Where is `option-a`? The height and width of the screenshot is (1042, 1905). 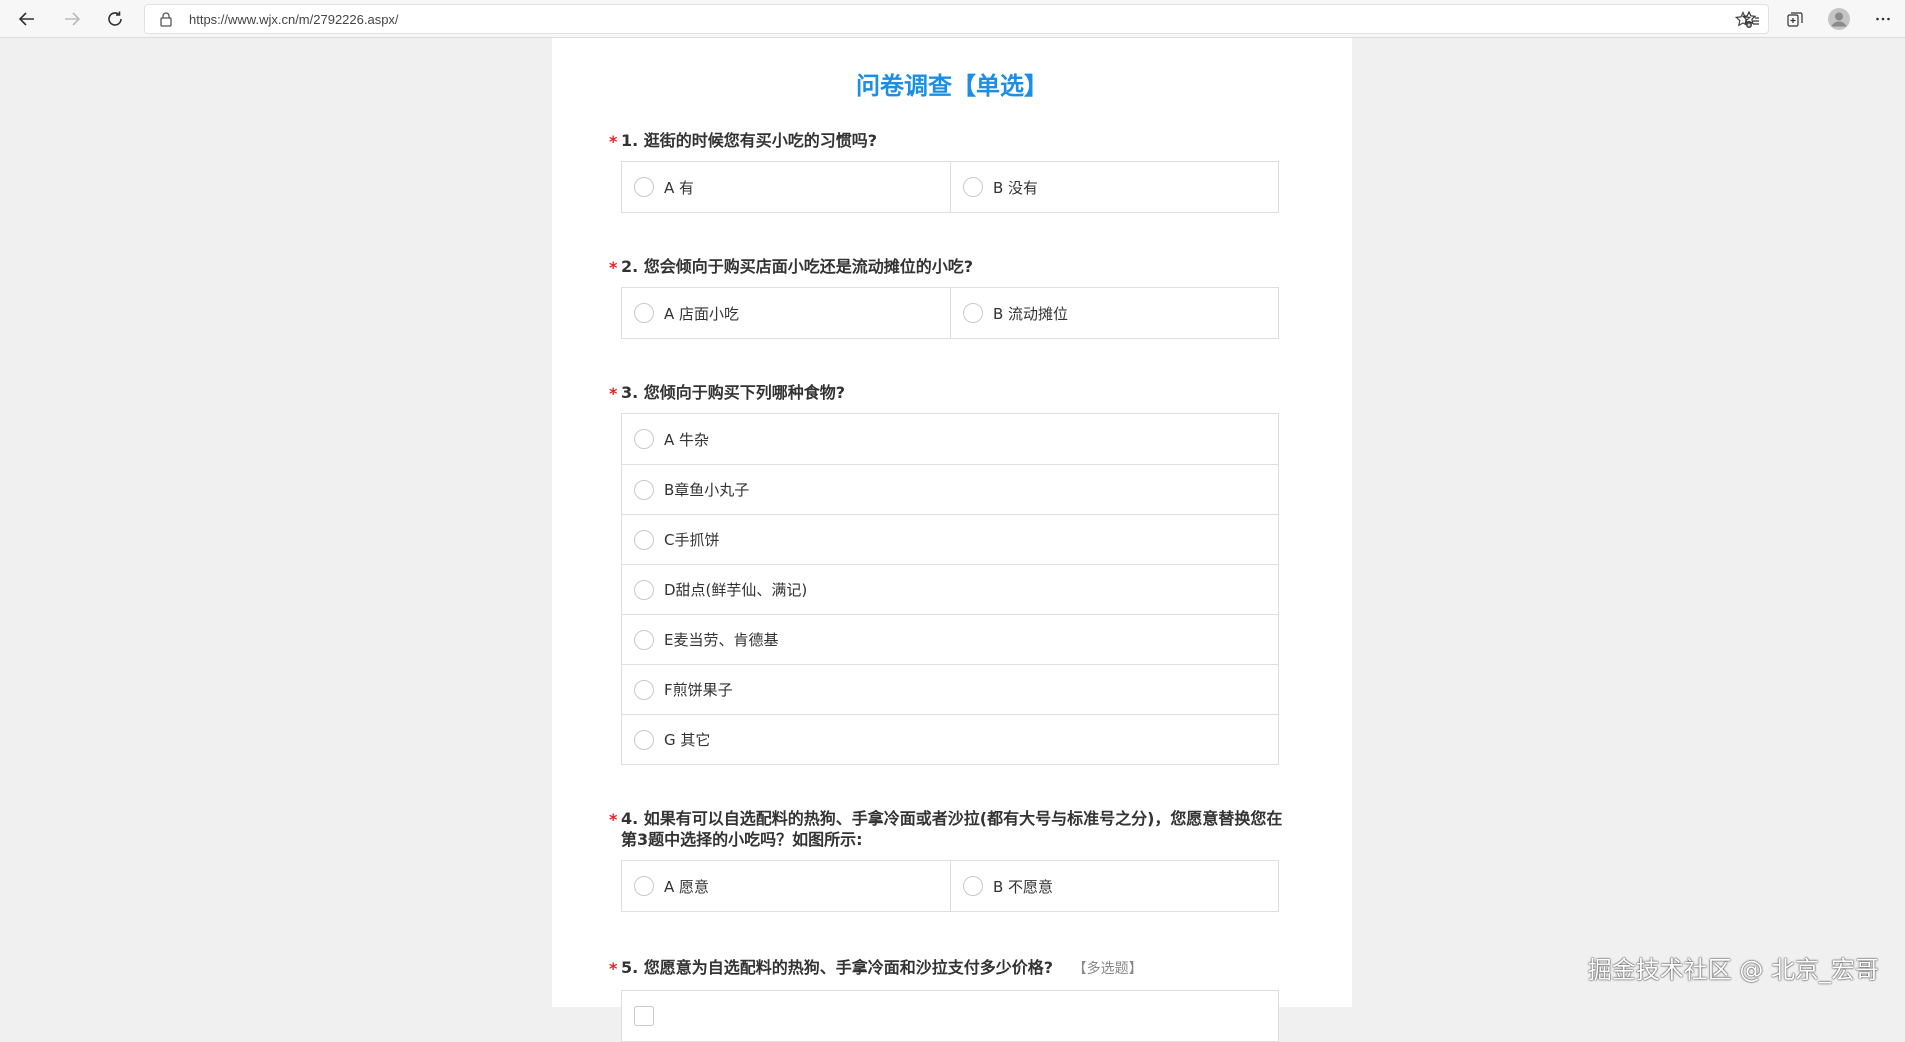
option-a is located at coordinates (950, 1016).